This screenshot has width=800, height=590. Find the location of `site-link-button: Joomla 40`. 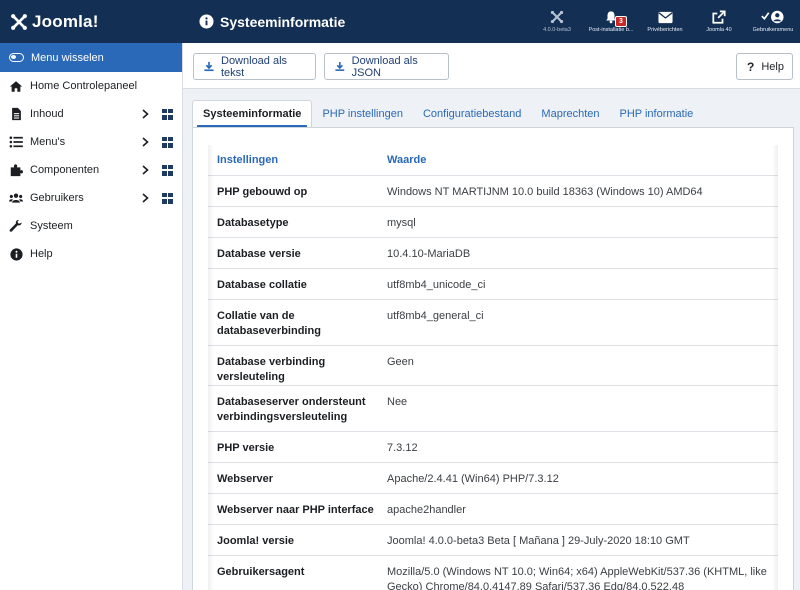

site-link-button: Joomla 40 is located at coordinates (719, 21).